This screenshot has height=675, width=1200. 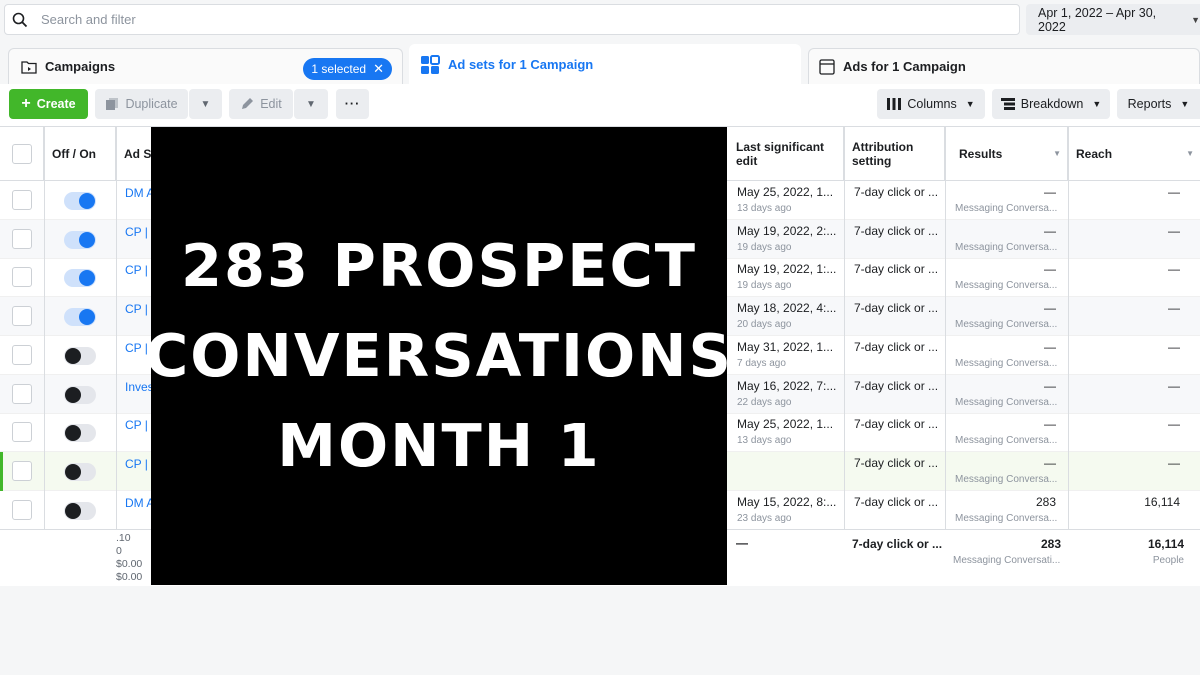 I want to click on col-header-off-on: Off / On, so click(x=80, y=154).